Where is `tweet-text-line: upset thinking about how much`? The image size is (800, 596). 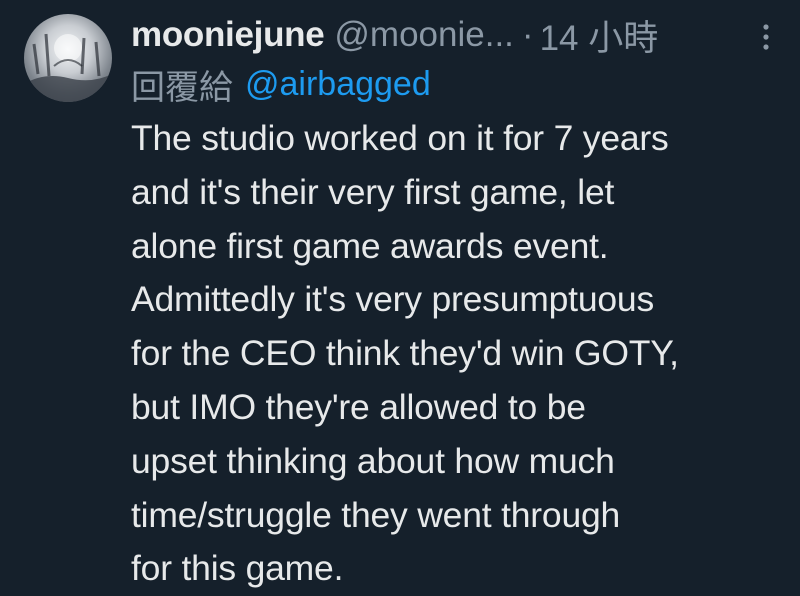 tweet-text-line: upset thinking about how much is located at coordinates (373, 460).